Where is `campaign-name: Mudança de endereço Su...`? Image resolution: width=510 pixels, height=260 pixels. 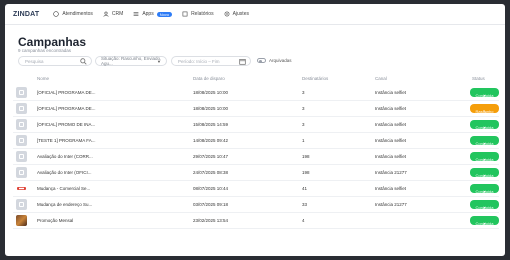 campaign-name: Mudança de endereço Su... is located at coordinates (65, 204).